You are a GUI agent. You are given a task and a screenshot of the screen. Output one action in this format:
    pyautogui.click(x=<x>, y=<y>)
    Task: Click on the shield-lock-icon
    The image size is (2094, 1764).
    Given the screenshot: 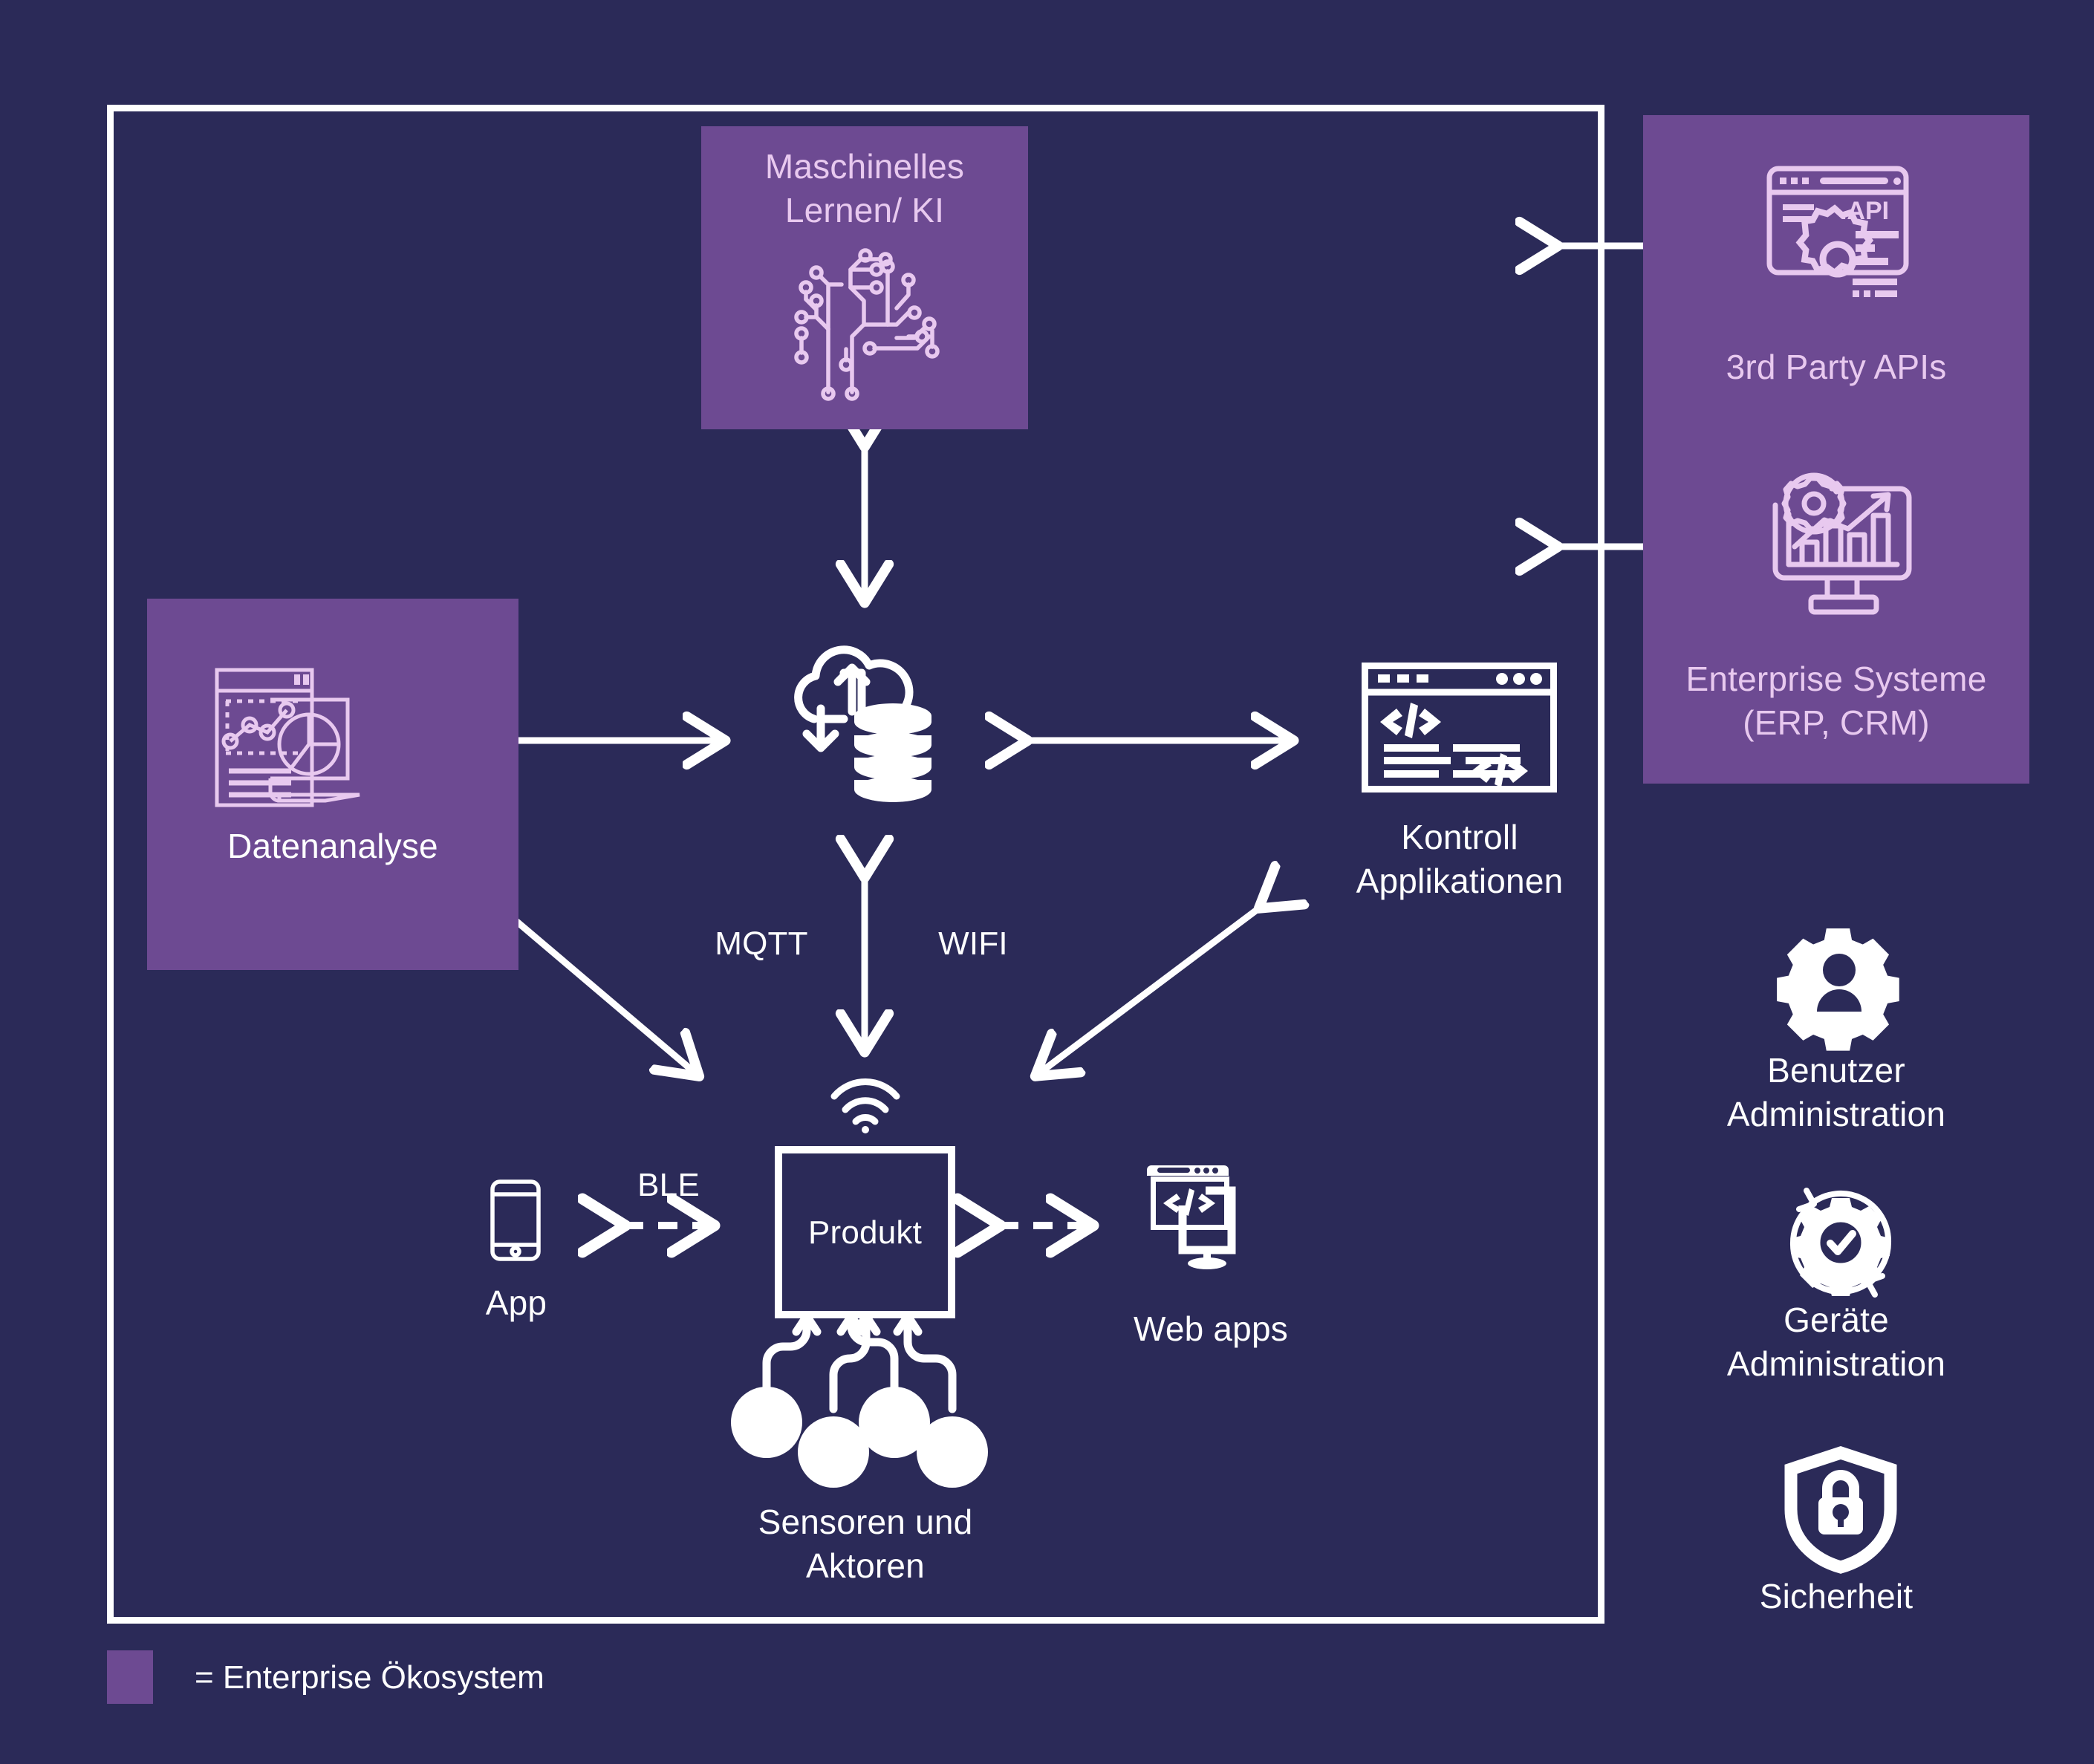 What is the action you would take?
    pyautogui.click(x=1840, y=1510)
    